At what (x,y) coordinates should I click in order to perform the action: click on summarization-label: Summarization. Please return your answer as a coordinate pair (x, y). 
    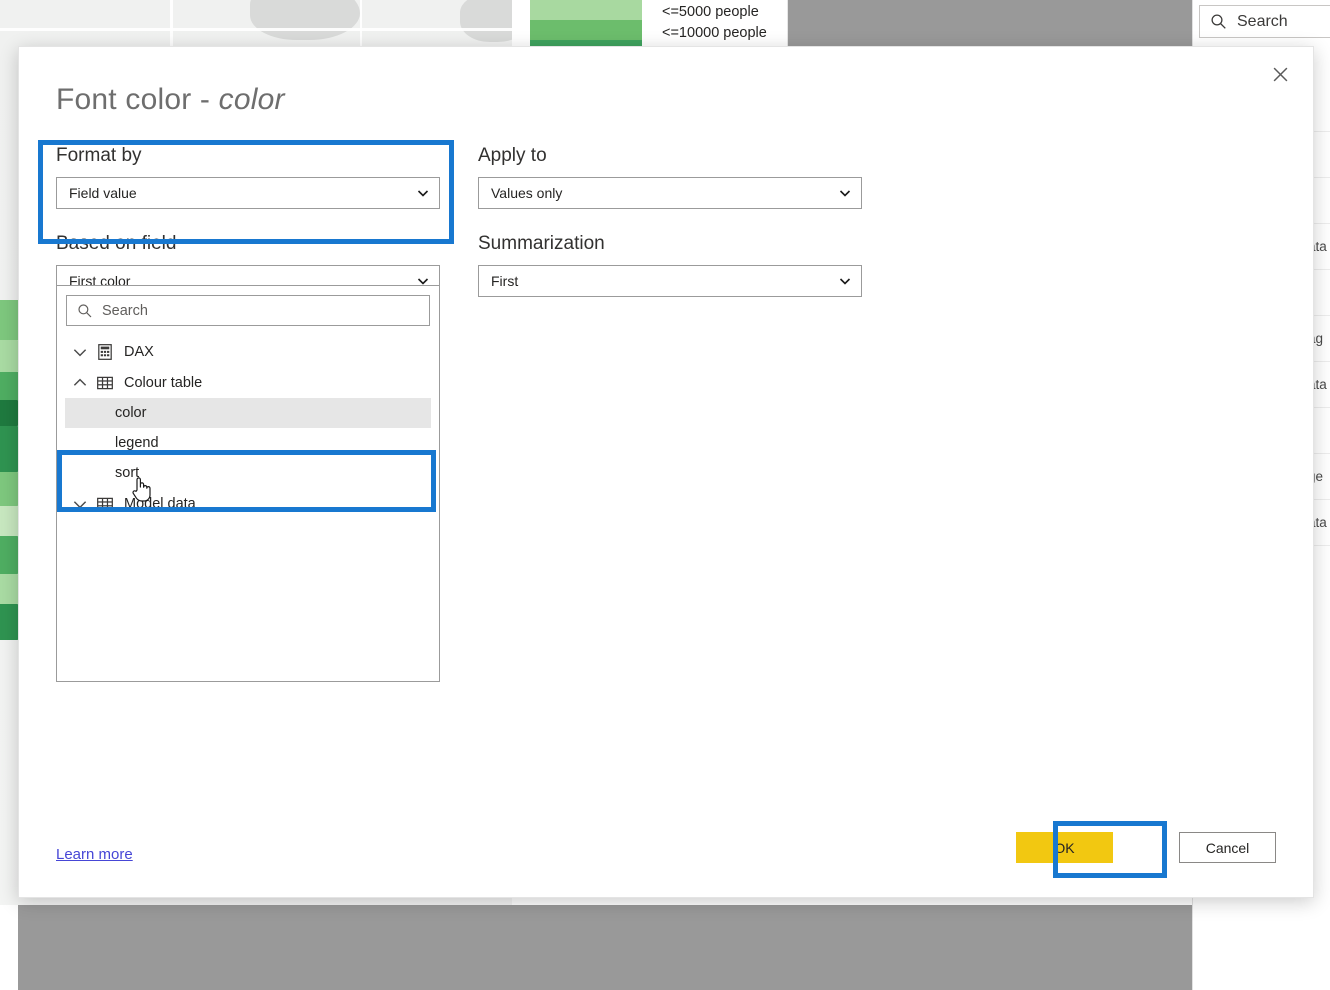
    Looking at the image, I should click on (541, 243).